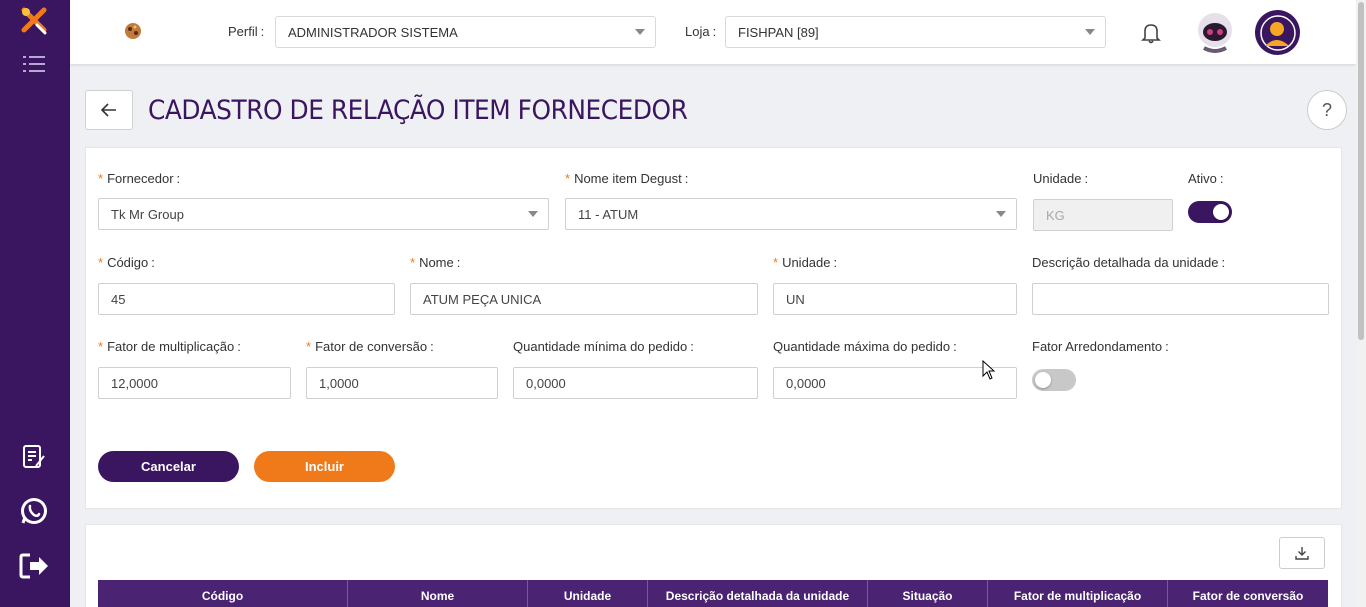 The height and width of the screenshot is (607, 1366). Describe the element at coordinates (373, 32) in the screenshot. I see `perfil-value: ADMINISTRADOR SISTEMA` at that location.